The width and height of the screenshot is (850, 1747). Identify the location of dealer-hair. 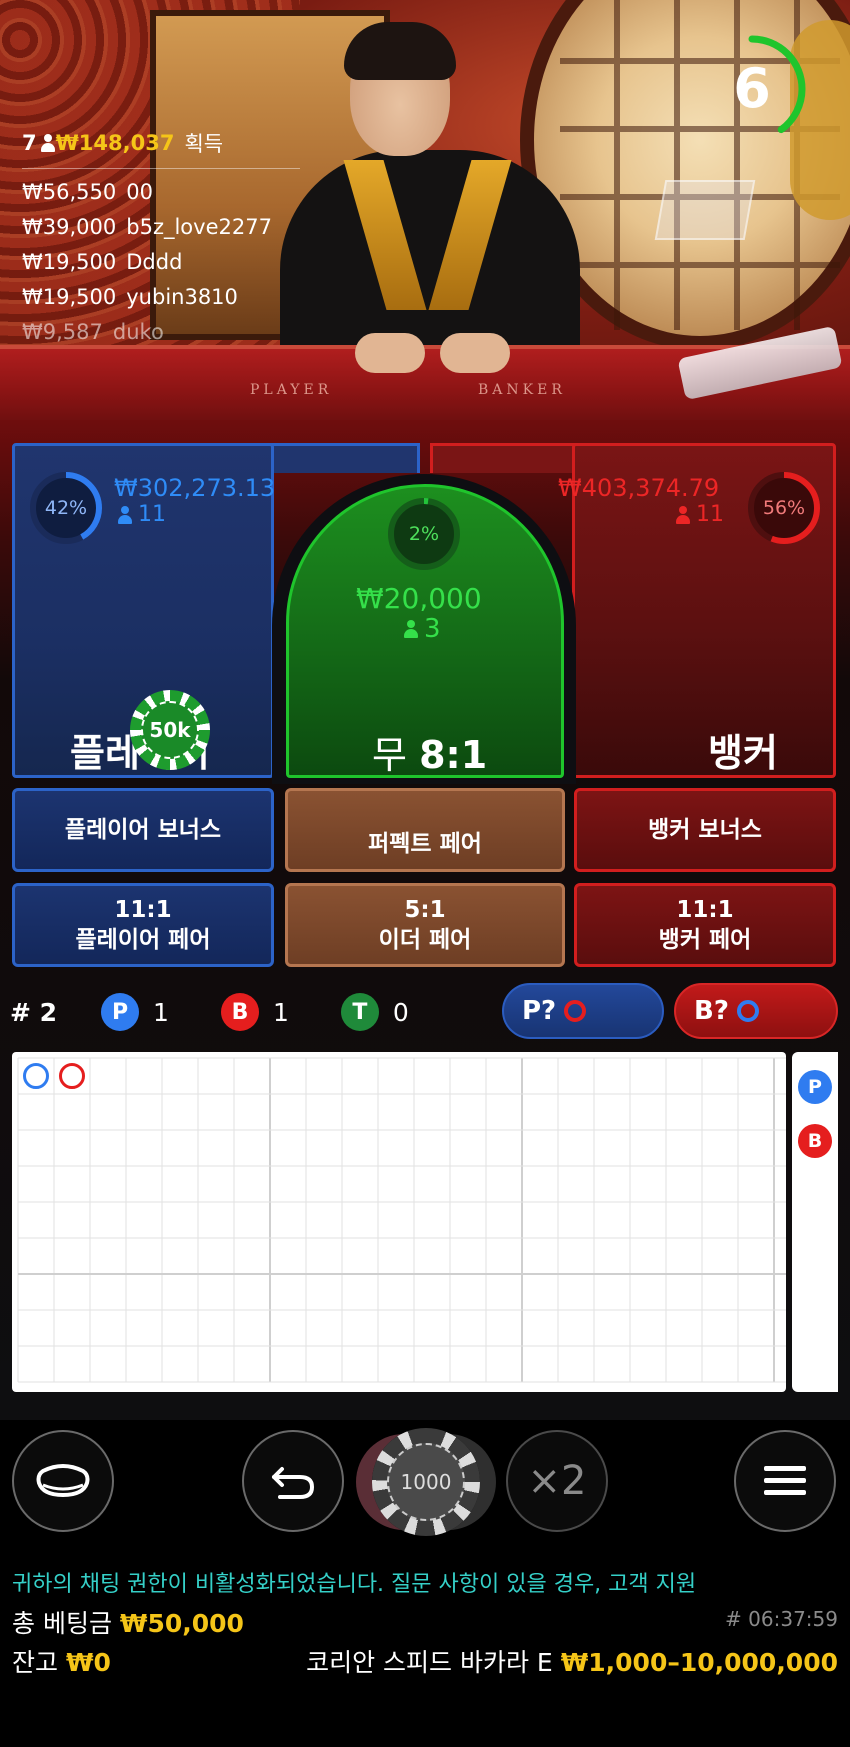
(400, 51).